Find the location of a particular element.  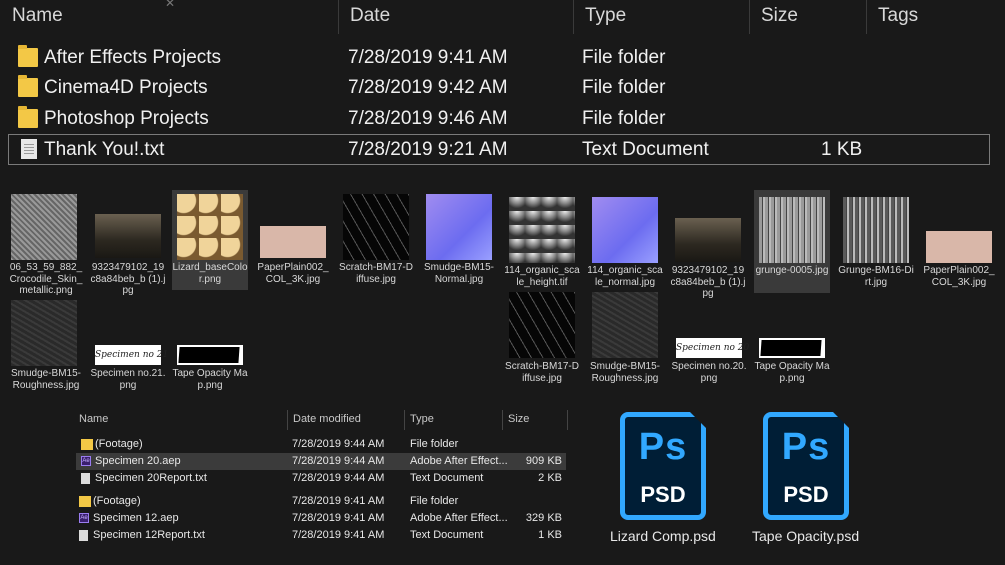

file-date: 7/28/2019 9:46 AM is located at coordinates (428, 118).